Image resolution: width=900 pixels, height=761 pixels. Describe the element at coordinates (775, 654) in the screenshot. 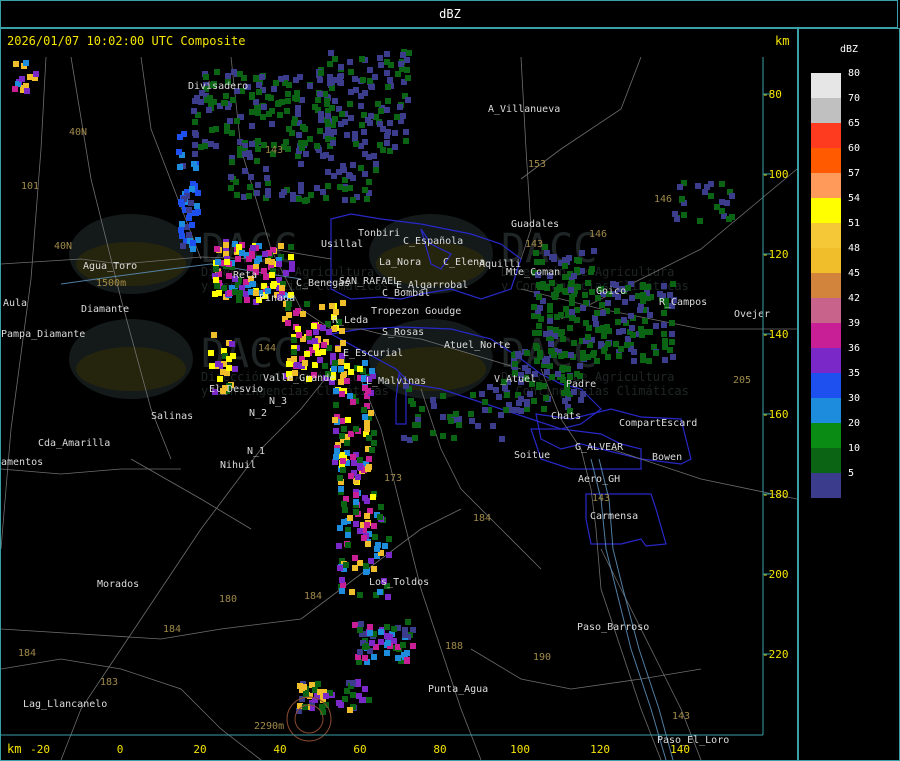

I see `y-tick-label: -220` at that location.